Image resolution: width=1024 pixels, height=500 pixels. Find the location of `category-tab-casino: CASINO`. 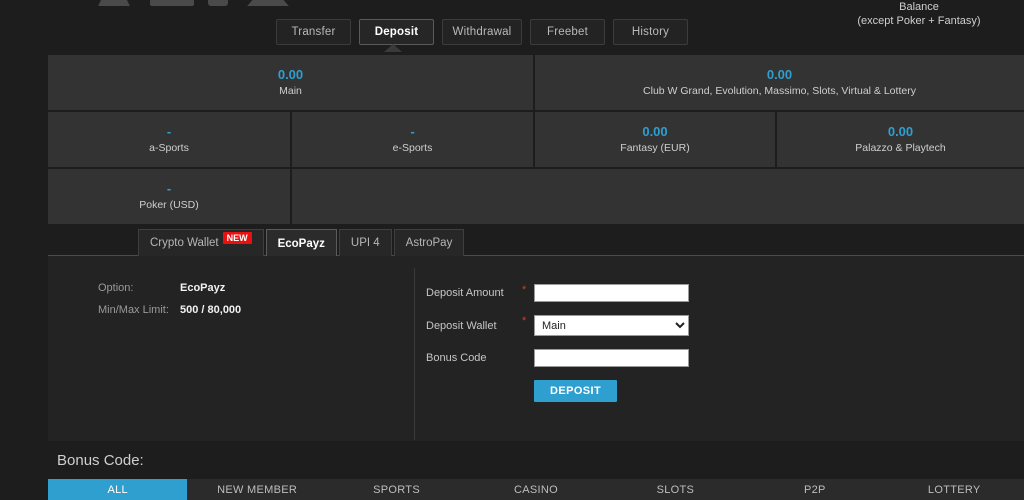

category-tab-casino: CASINO is located at coordinates (535, 489).